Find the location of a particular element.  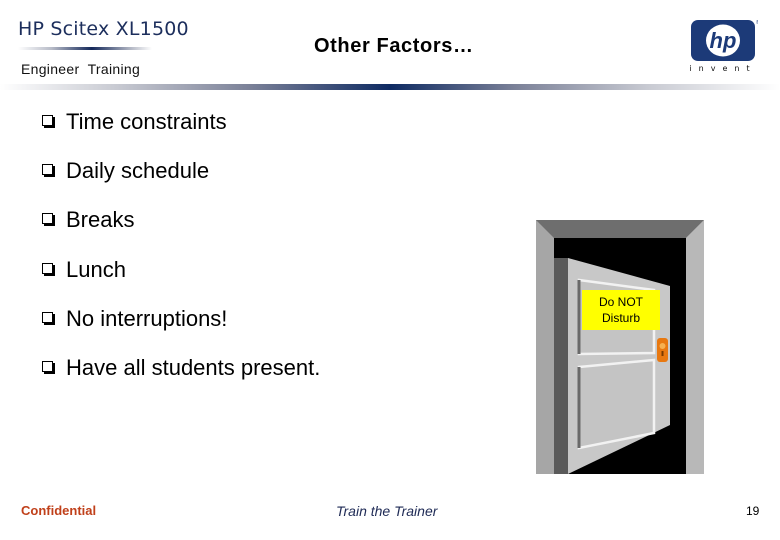

door-frame-right is located at coordinates (695, 347).